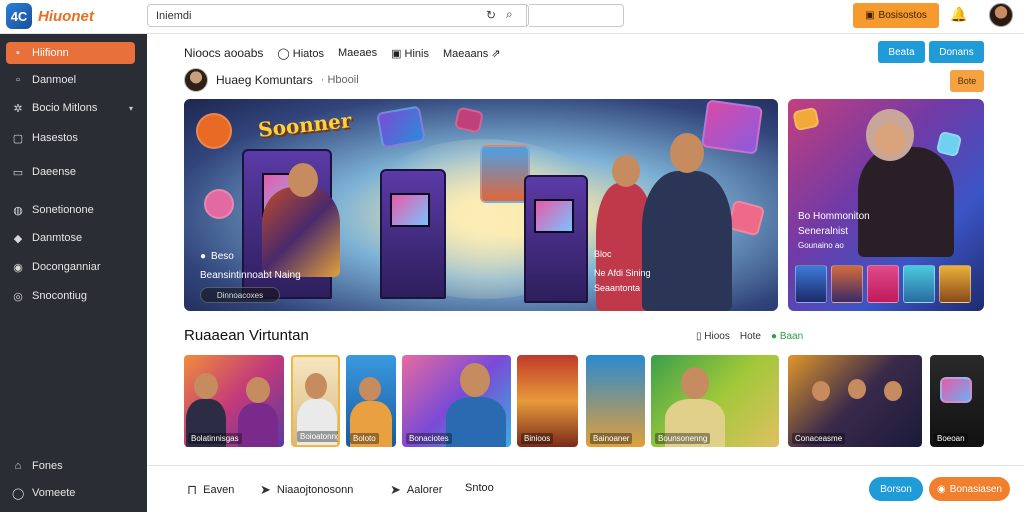  What do you see at coordinates (576, 15) in the screenshot?
I see `search-extension` at bounding box center [576, 15].